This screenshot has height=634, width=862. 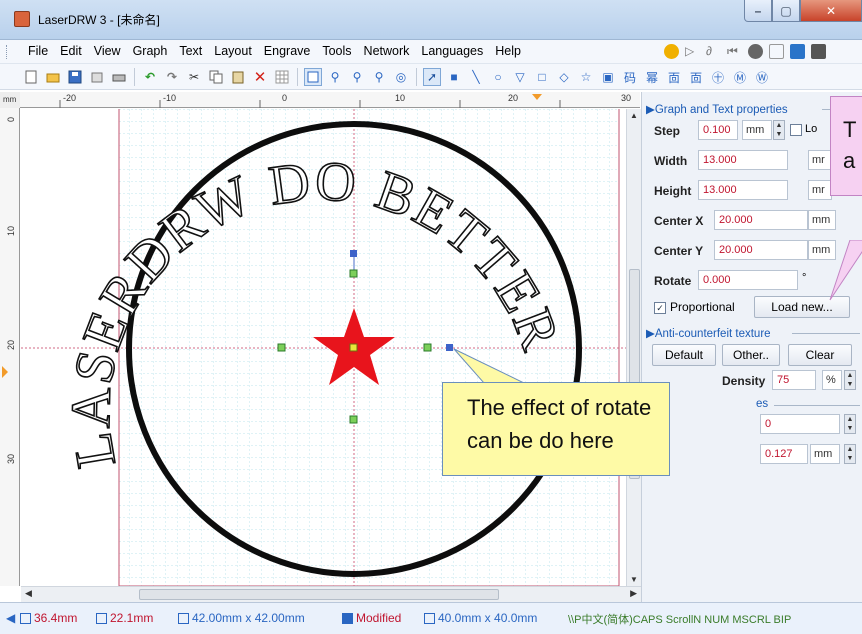 I want to click on text-arc2-tool-icon: 靣, so click(x=696, y=77).